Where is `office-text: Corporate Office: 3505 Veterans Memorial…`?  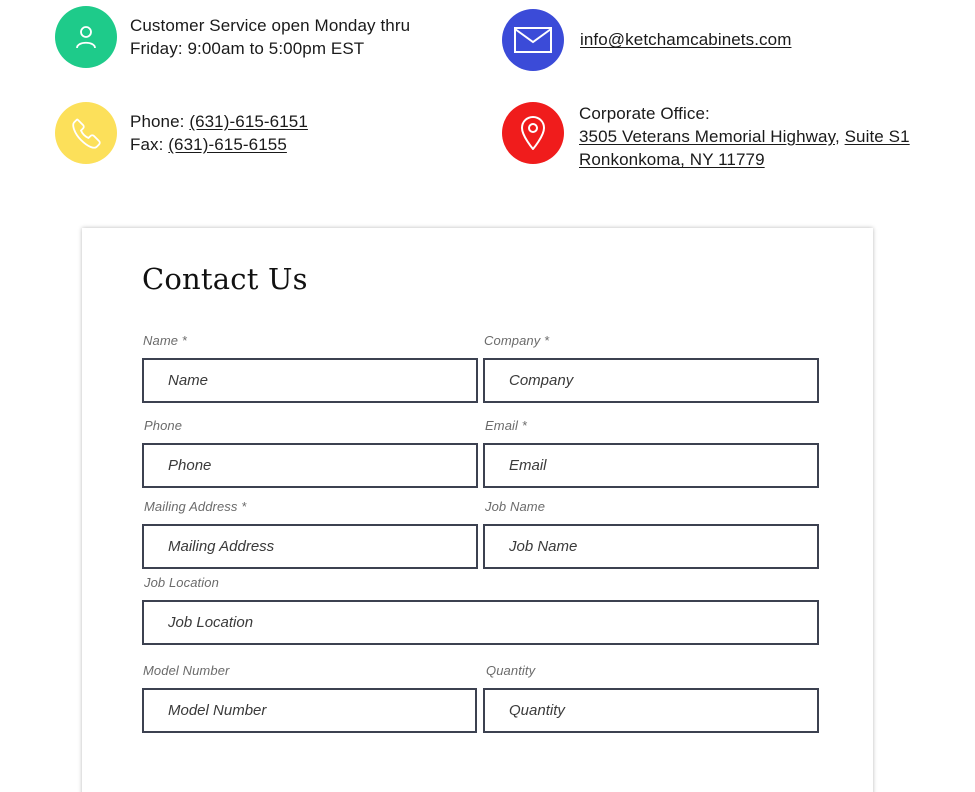
office-text: Corporate Office: 3505 Veterans Memorial… is located at coordinates (744, 136).